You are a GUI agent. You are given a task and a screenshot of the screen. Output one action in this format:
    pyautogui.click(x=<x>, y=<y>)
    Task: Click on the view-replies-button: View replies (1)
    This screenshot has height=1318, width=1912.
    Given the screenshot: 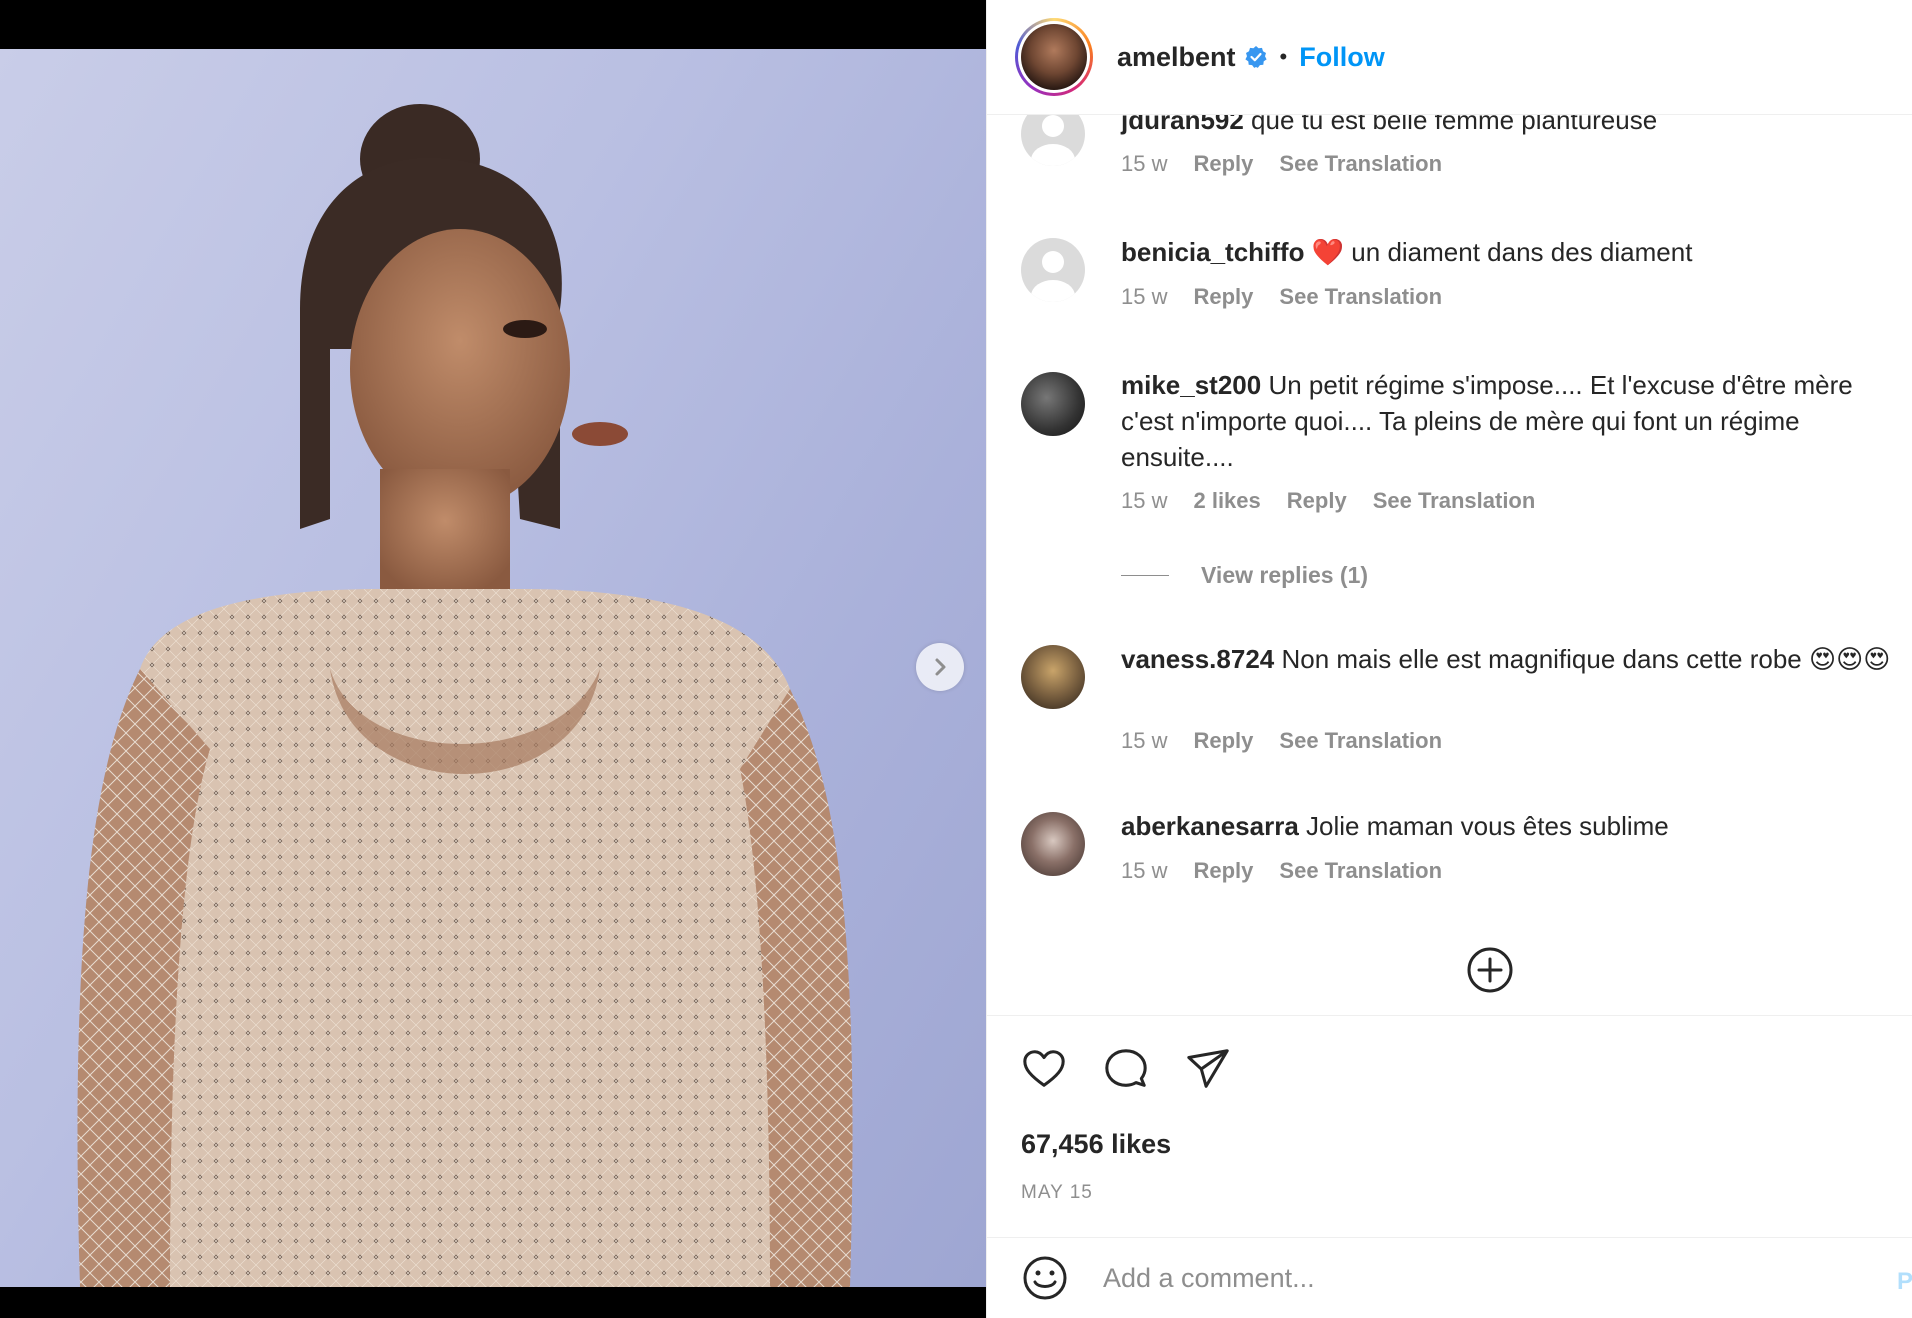 What is the action you would take?
    pyautogui.click(x=1244, y=575)
    